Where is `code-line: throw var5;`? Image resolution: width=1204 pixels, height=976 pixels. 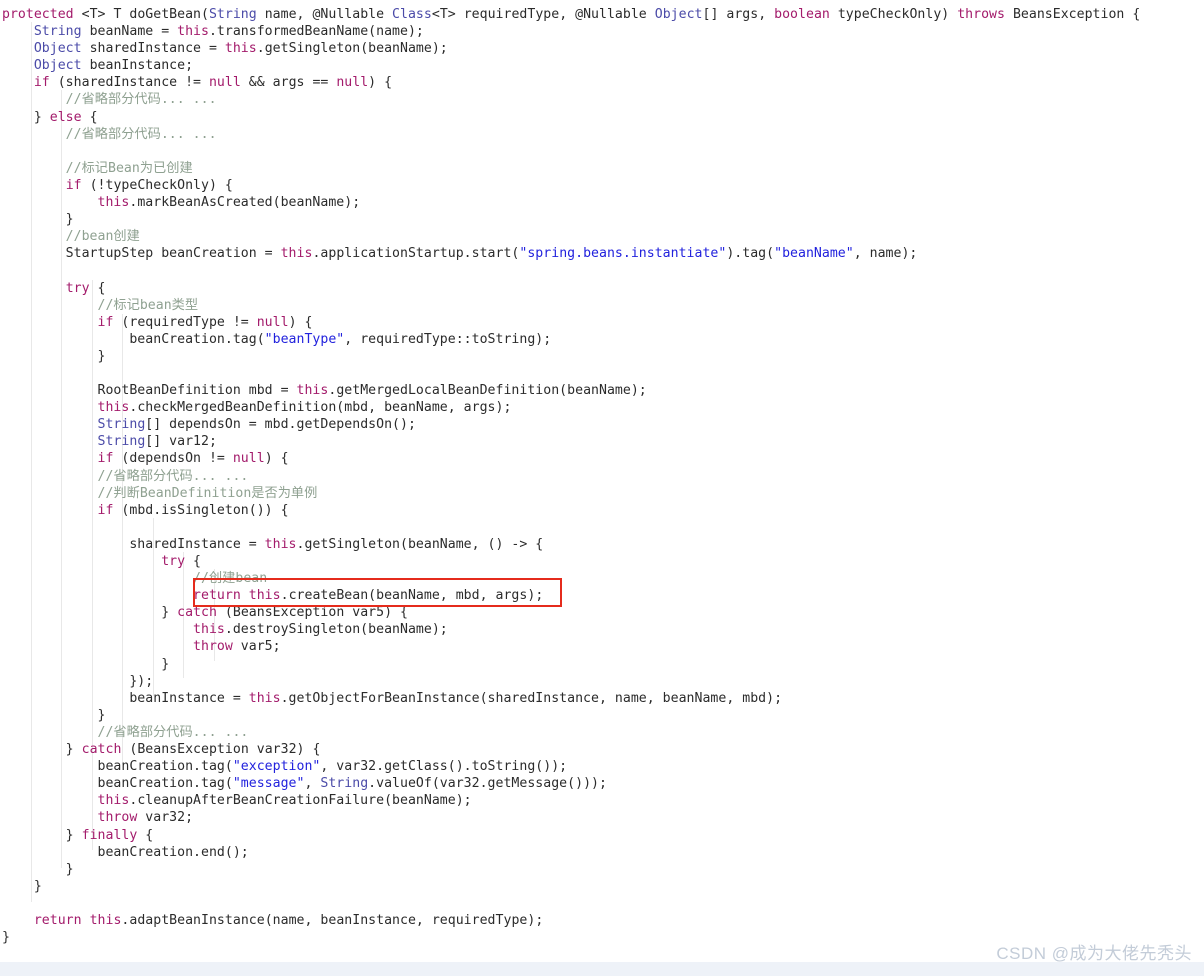
code-line: throw var5; is located at coordinates (602, 646).